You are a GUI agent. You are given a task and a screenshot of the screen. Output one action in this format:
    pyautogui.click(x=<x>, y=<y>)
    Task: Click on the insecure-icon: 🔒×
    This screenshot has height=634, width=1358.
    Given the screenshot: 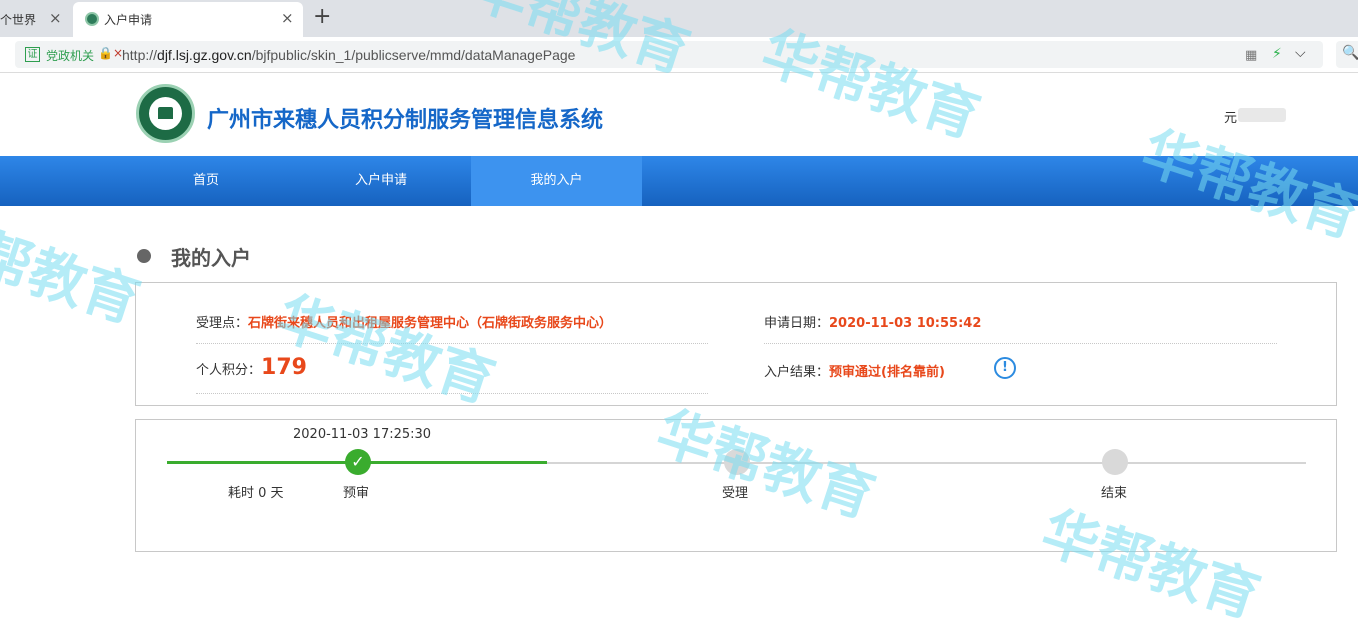 What is the action you would take?
    pyautogui.click(x=110, y=53)
    